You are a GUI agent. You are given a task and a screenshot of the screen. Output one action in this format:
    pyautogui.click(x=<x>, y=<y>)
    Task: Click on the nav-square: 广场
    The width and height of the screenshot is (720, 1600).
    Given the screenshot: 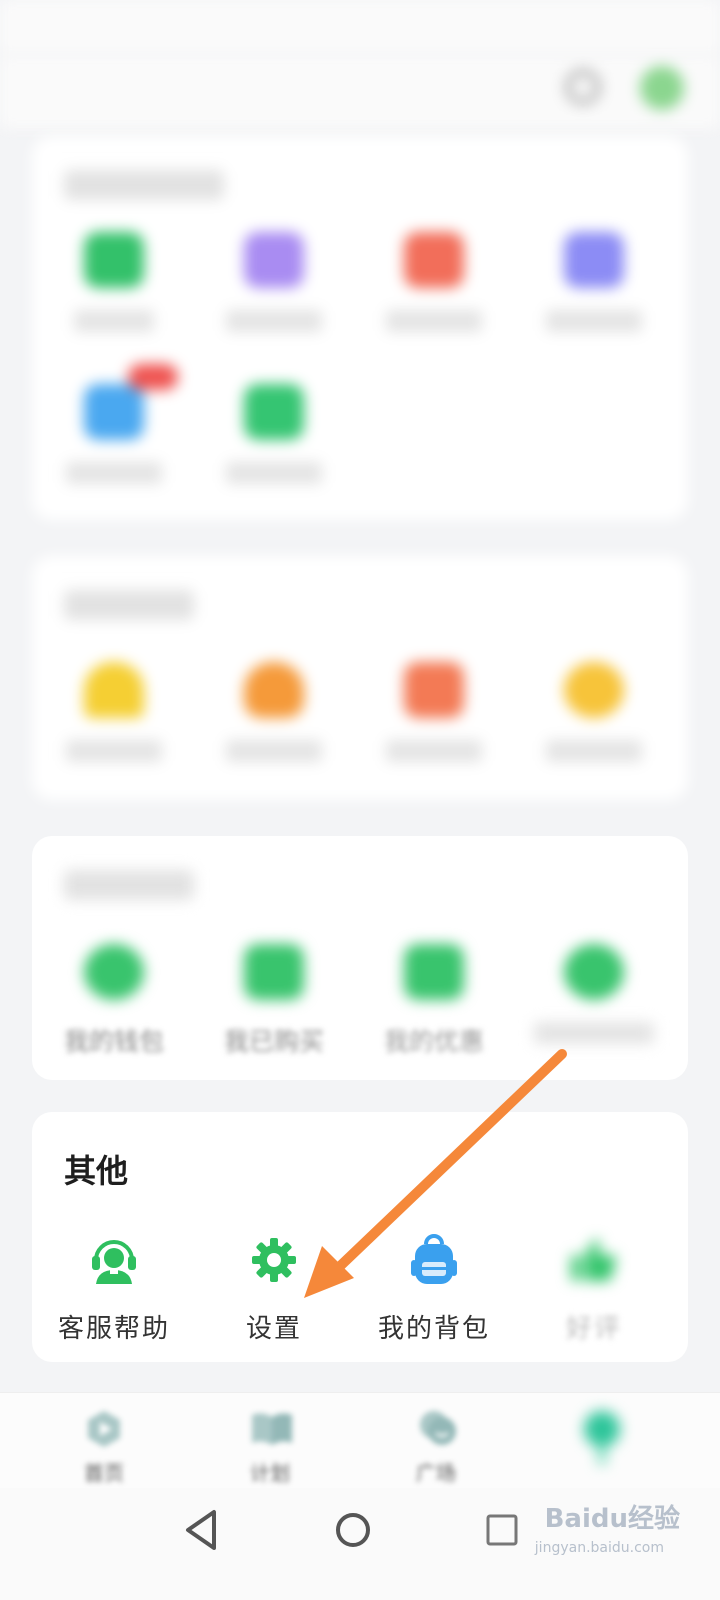 What is the action you would take?
    pyautogui.click(x=436, y=1447)
    